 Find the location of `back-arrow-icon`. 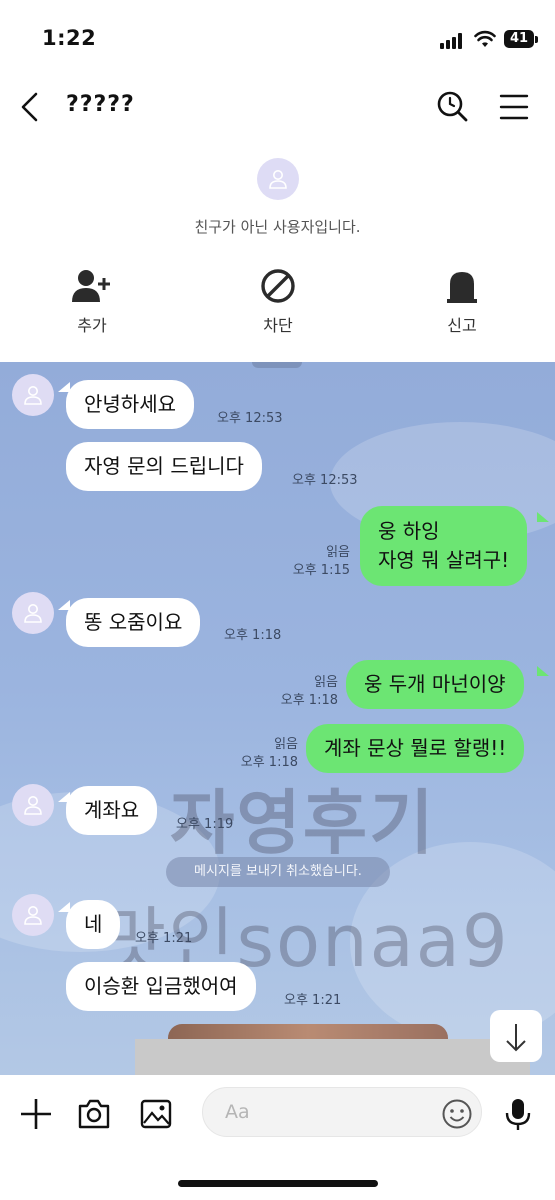

back-arrow-icon is located at coordinates (31, 107).